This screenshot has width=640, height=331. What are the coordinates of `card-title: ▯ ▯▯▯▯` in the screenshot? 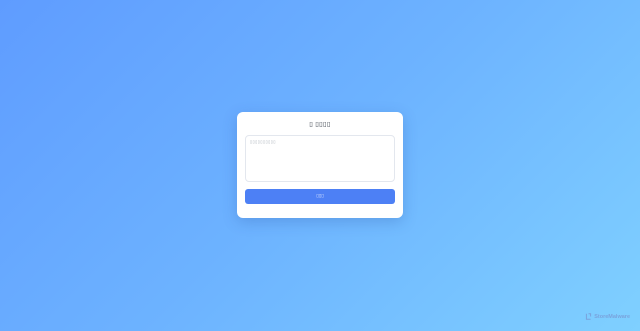 It's located at (320, 124).